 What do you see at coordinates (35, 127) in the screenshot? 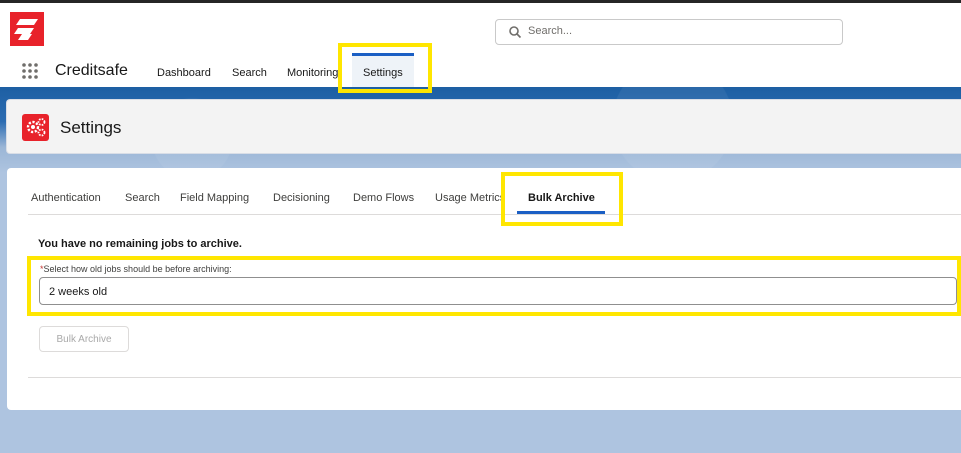
I see `settings-gears-icon` at bounding box center [35, 127].